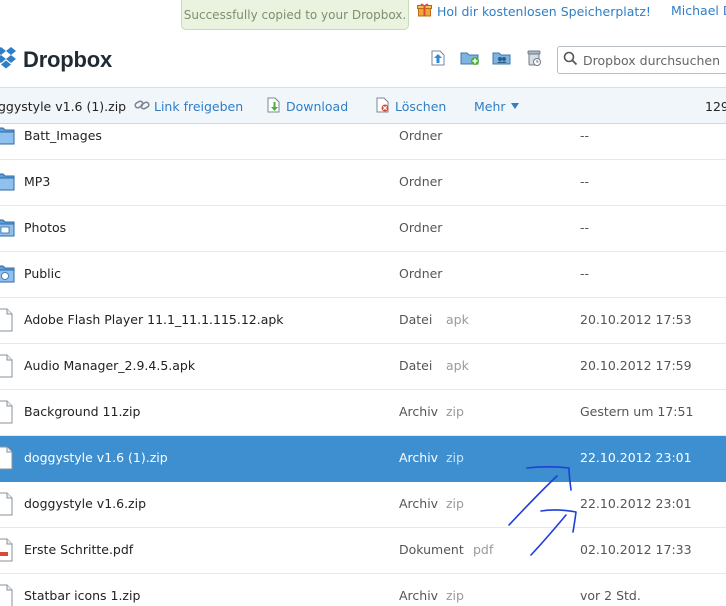 The image size is (726, 606). What do you see at coordinates (82, 590) in the screenshot?
I see `file-name: Statbar icons 1.zip` at bounding box center [82, 590].